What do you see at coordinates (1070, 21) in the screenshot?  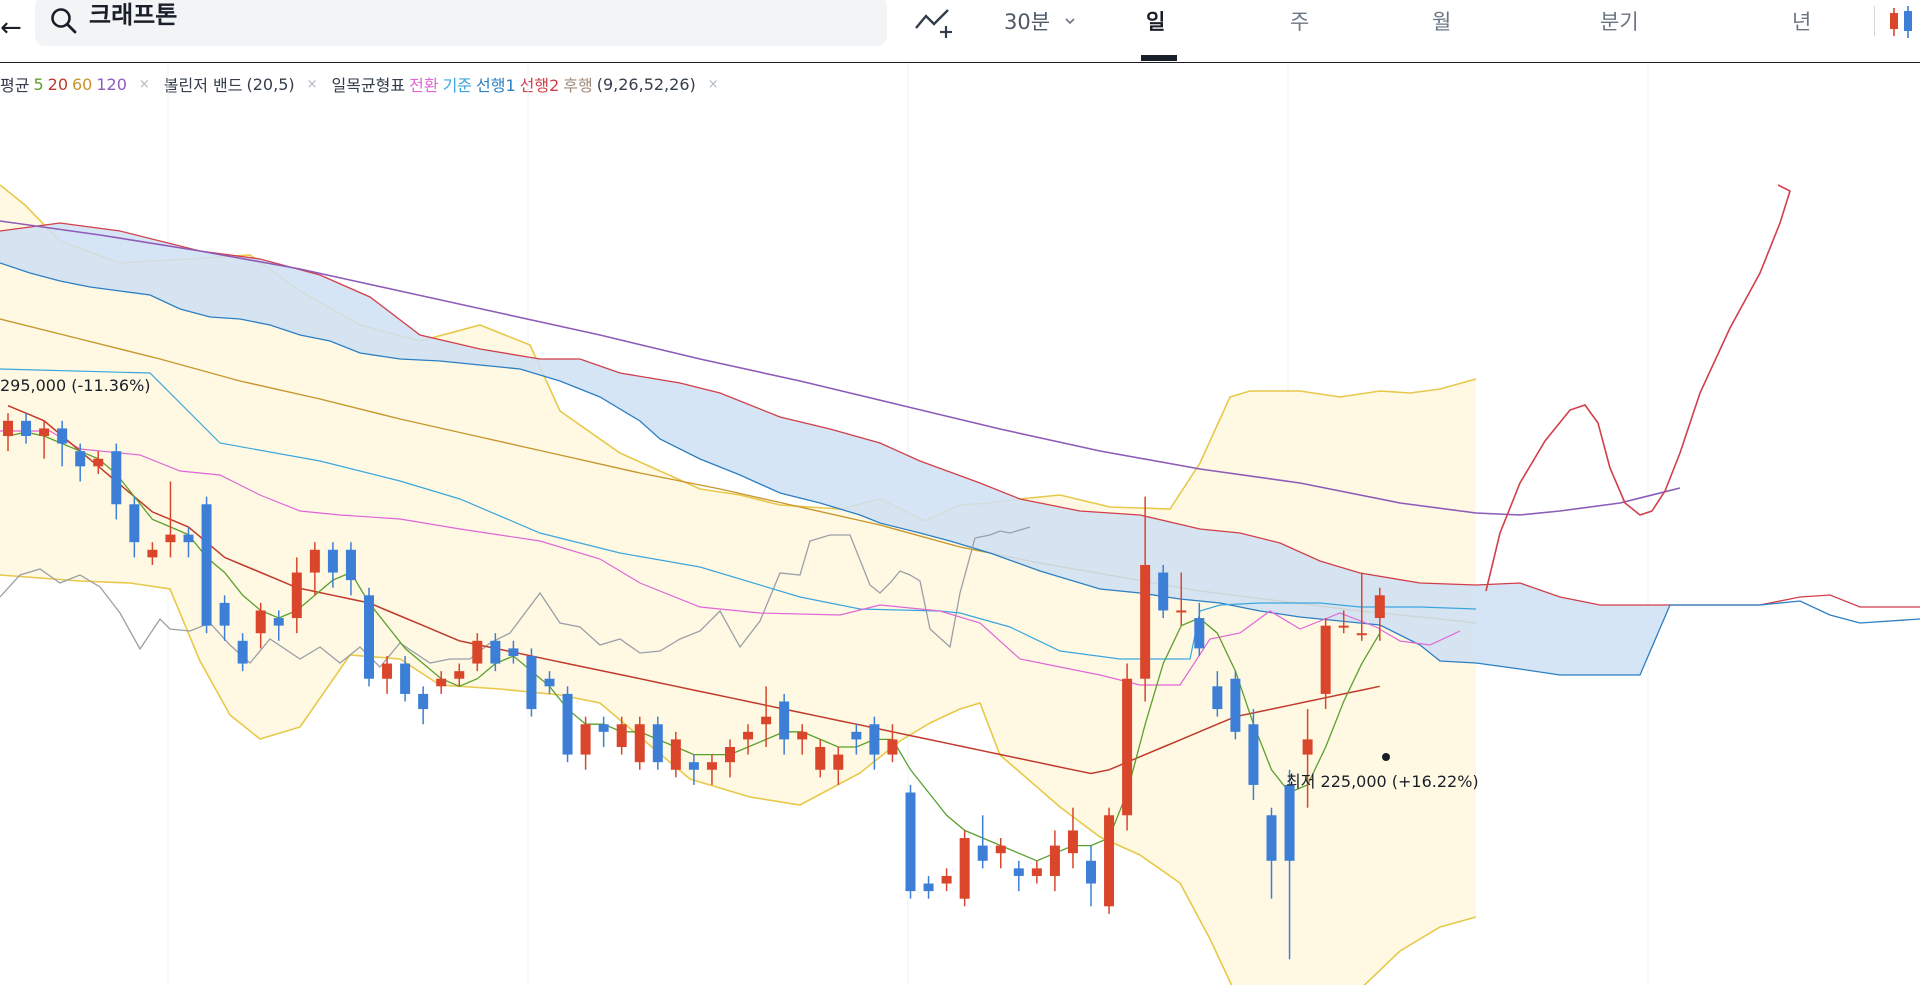 I see `chevron-down-icon` at bounding box center [1070, 21].